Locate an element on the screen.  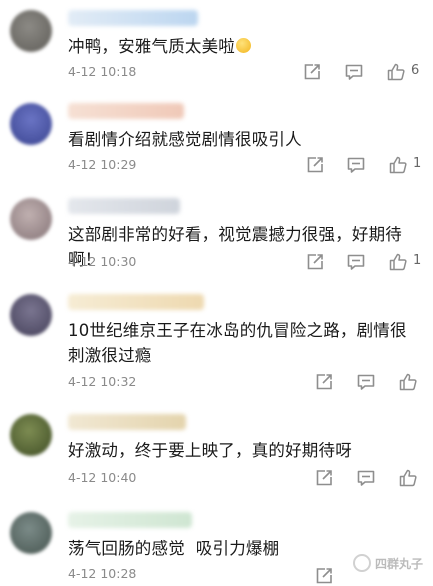
watermark-text: 四群丸子 is located at coordinates (398, 563).